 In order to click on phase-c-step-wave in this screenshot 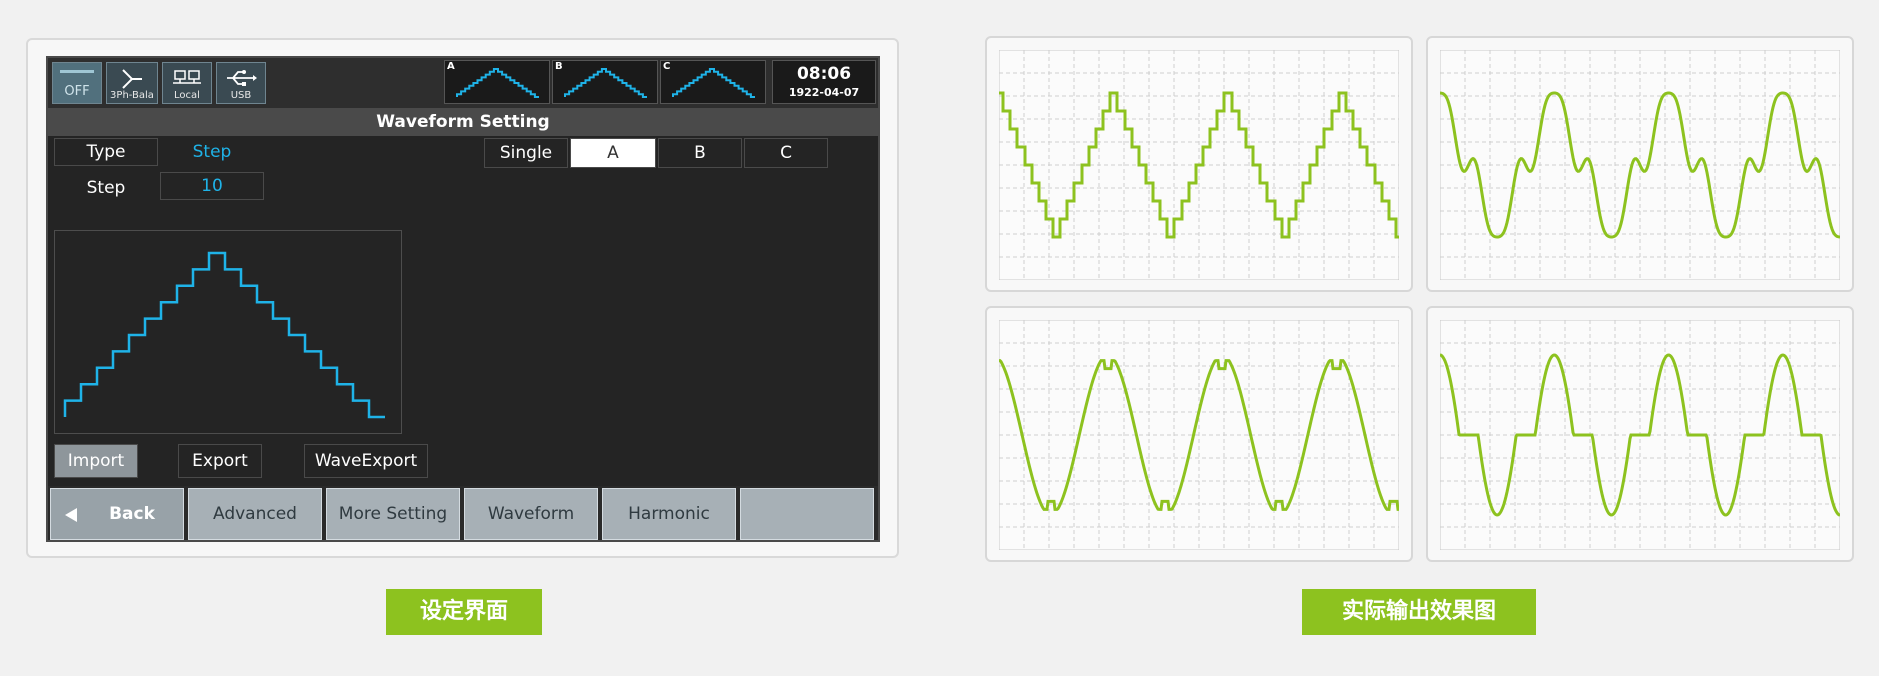, I will do `click(713, 83)`.